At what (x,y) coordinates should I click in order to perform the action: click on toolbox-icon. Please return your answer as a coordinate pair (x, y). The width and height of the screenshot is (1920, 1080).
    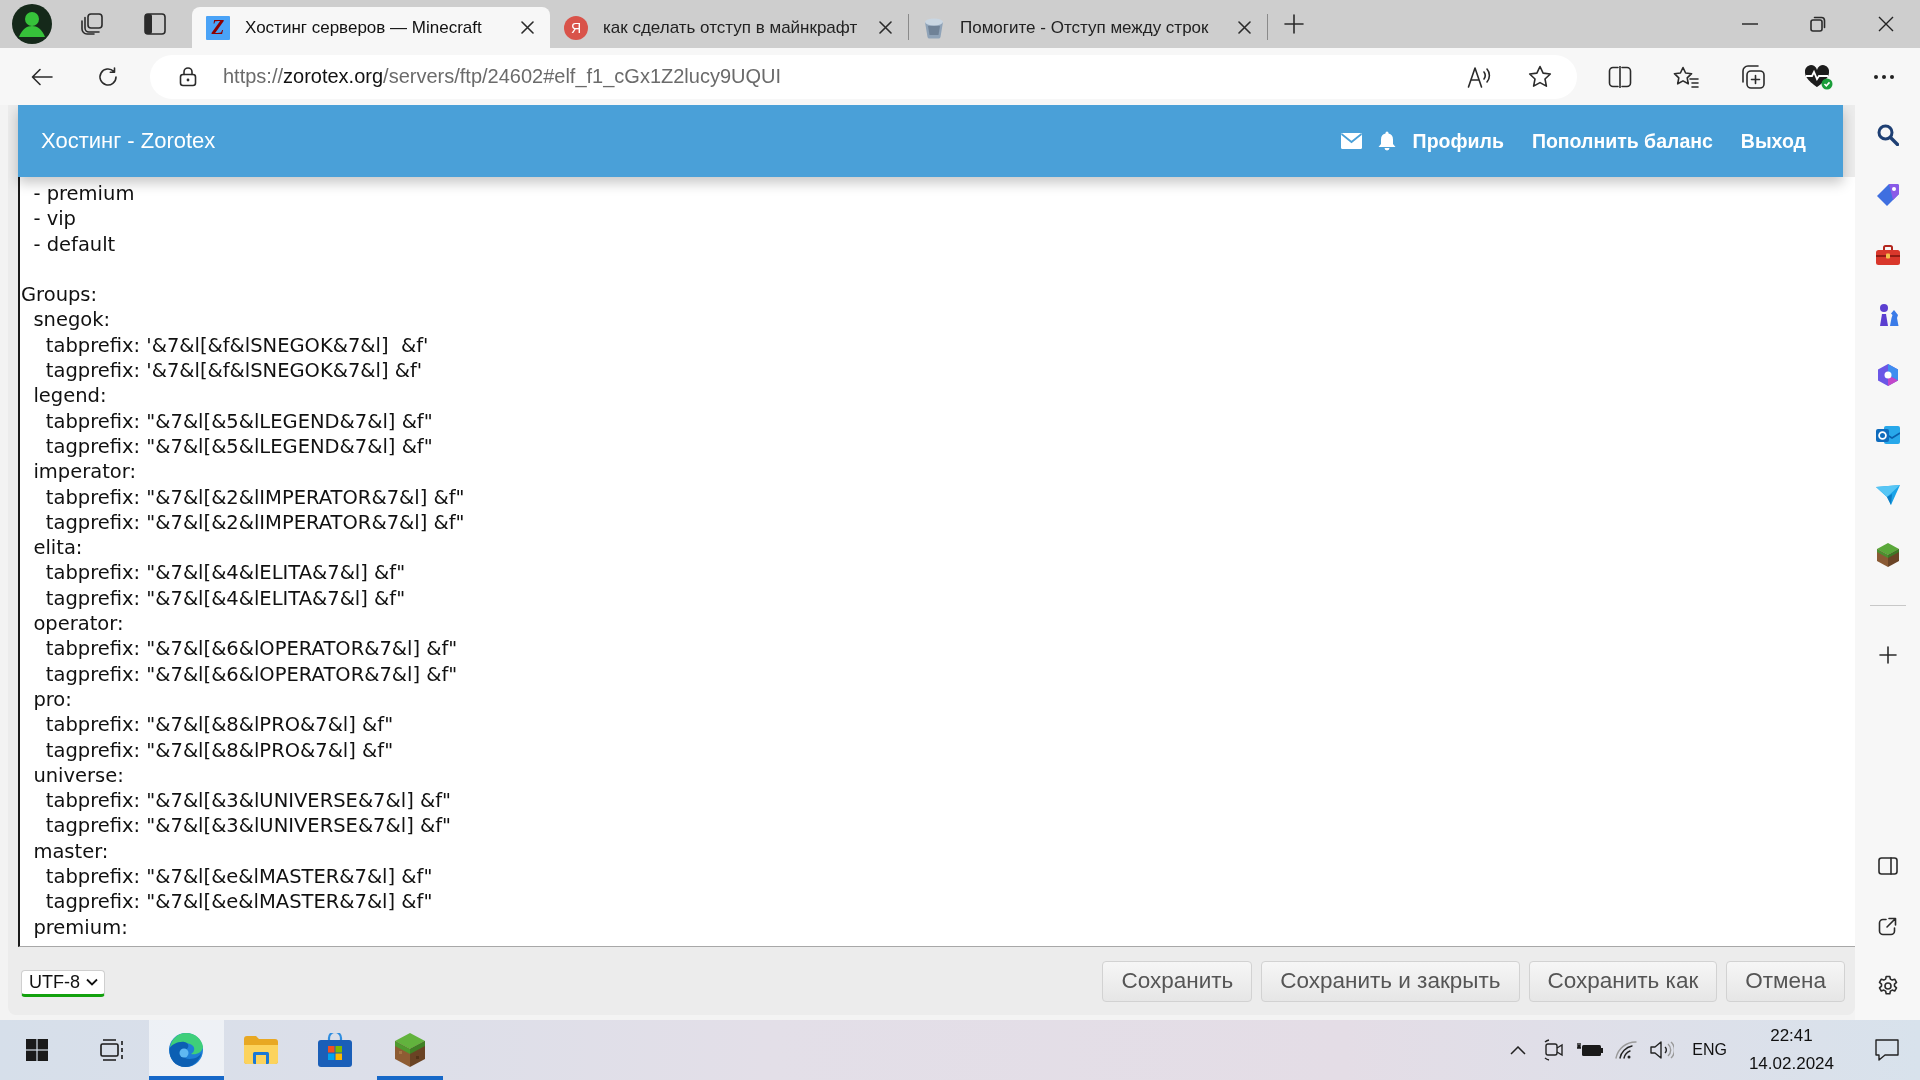
    Looking at the image, I should click on (1887, 255).